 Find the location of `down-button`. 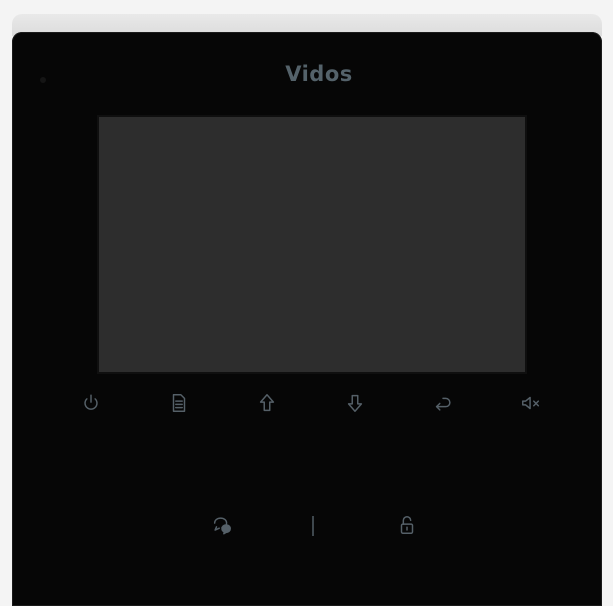

down-button is located at coordinates (355, 403).